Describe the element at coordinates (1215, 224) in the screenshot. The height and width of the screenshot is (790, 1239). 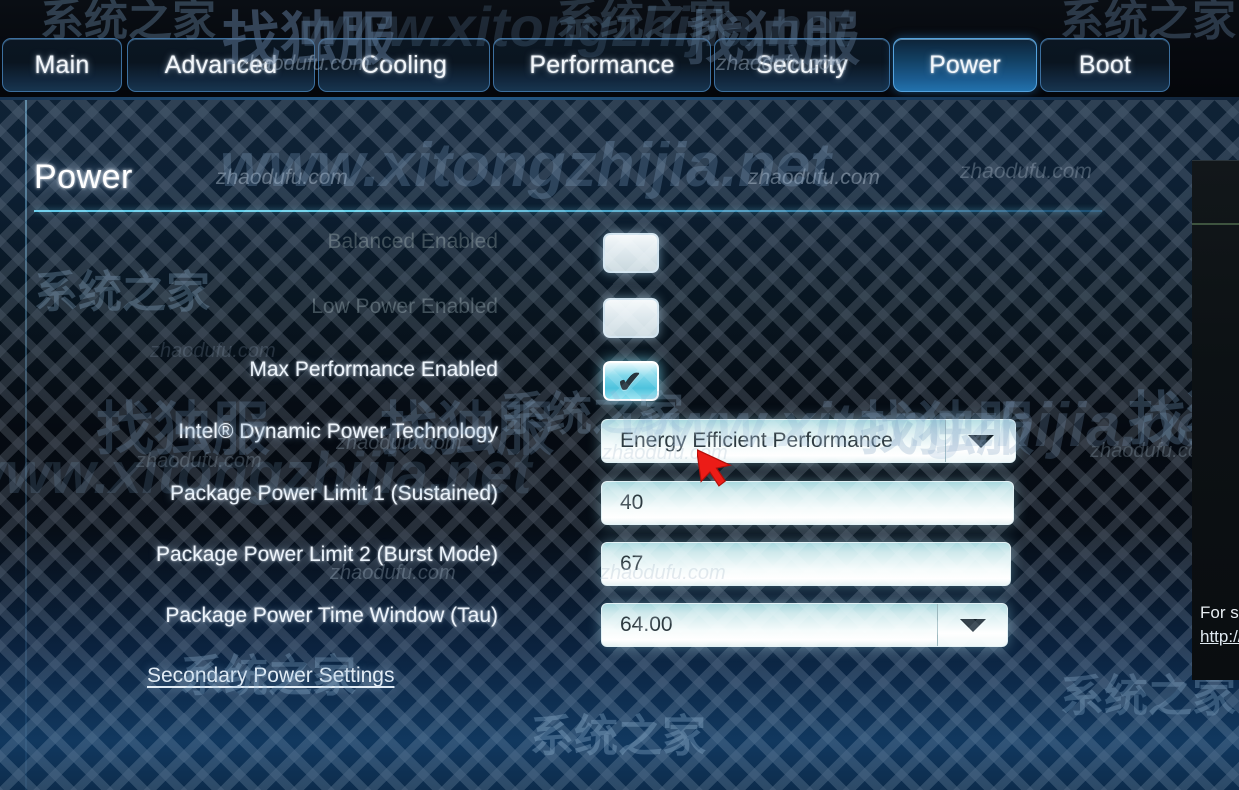
I see `help-panel-rule` at that location.